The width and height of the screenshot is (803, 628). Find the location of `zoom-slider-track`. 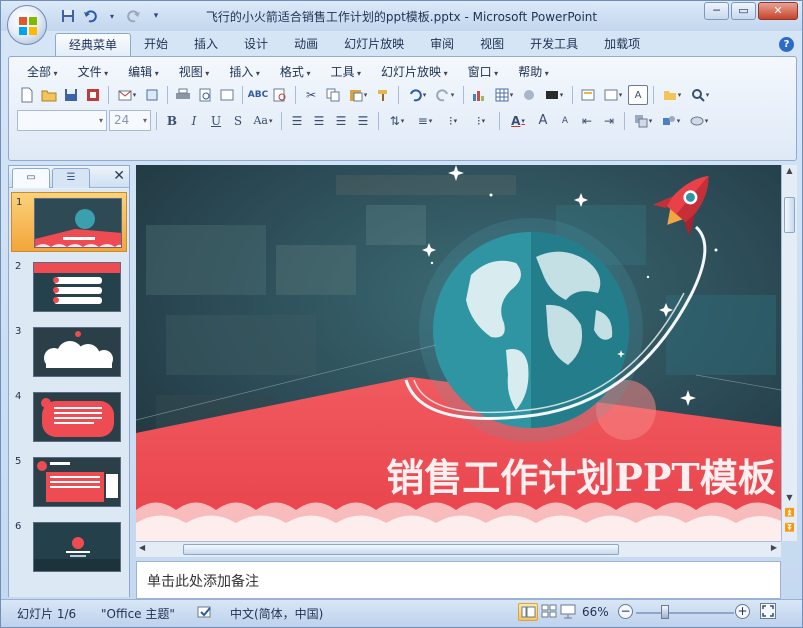

zoom-slider-track is located at coordinates (685, 613).